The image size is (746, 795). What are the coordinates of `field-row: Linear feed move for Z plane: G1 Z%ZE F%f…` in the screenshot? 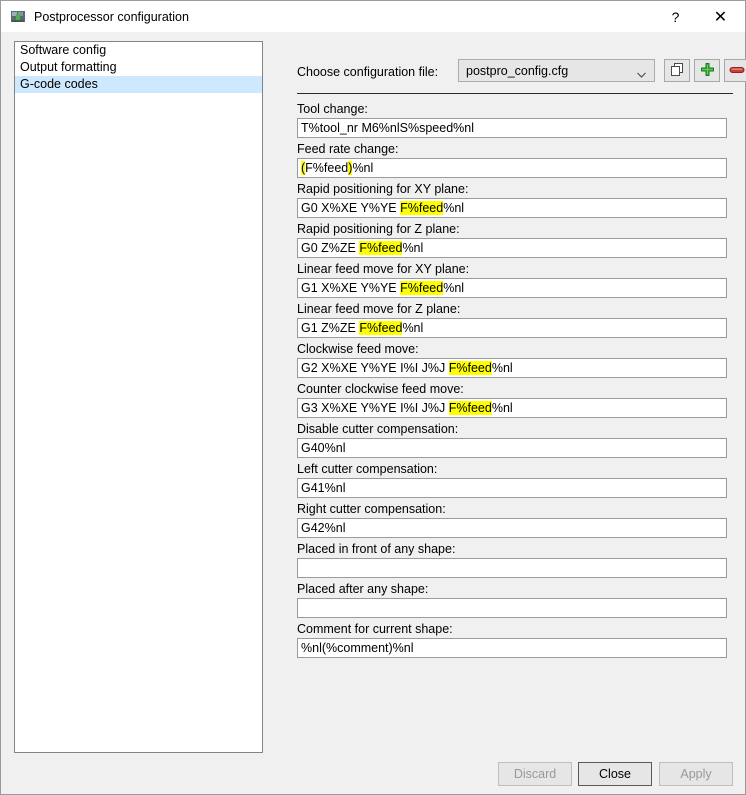 It's located at (515, 319).